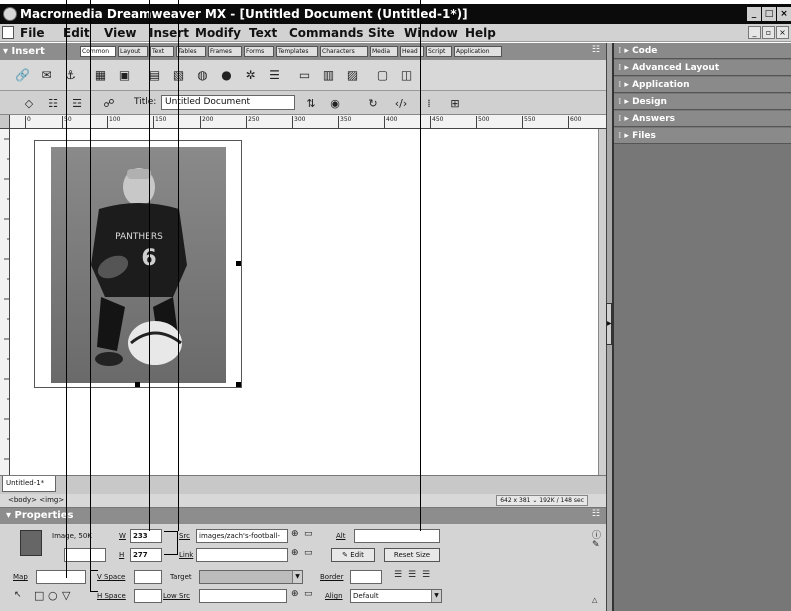 The width and height of the screenshot is (791, 611). I want to click on menu-site: Site, so click(381, 33).